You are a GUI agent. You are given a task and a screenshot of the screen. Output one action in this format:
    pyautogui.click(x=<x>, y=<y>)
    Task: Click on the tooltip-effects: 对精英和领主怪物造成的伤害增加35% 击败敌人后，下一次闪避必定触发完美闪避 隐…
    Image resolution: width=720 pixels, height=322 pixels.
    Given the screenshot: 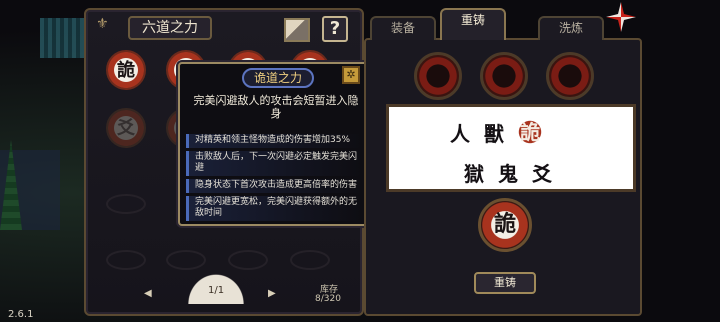 What is the action you would take?
    pyautogui.click(x=274, y=179)
    